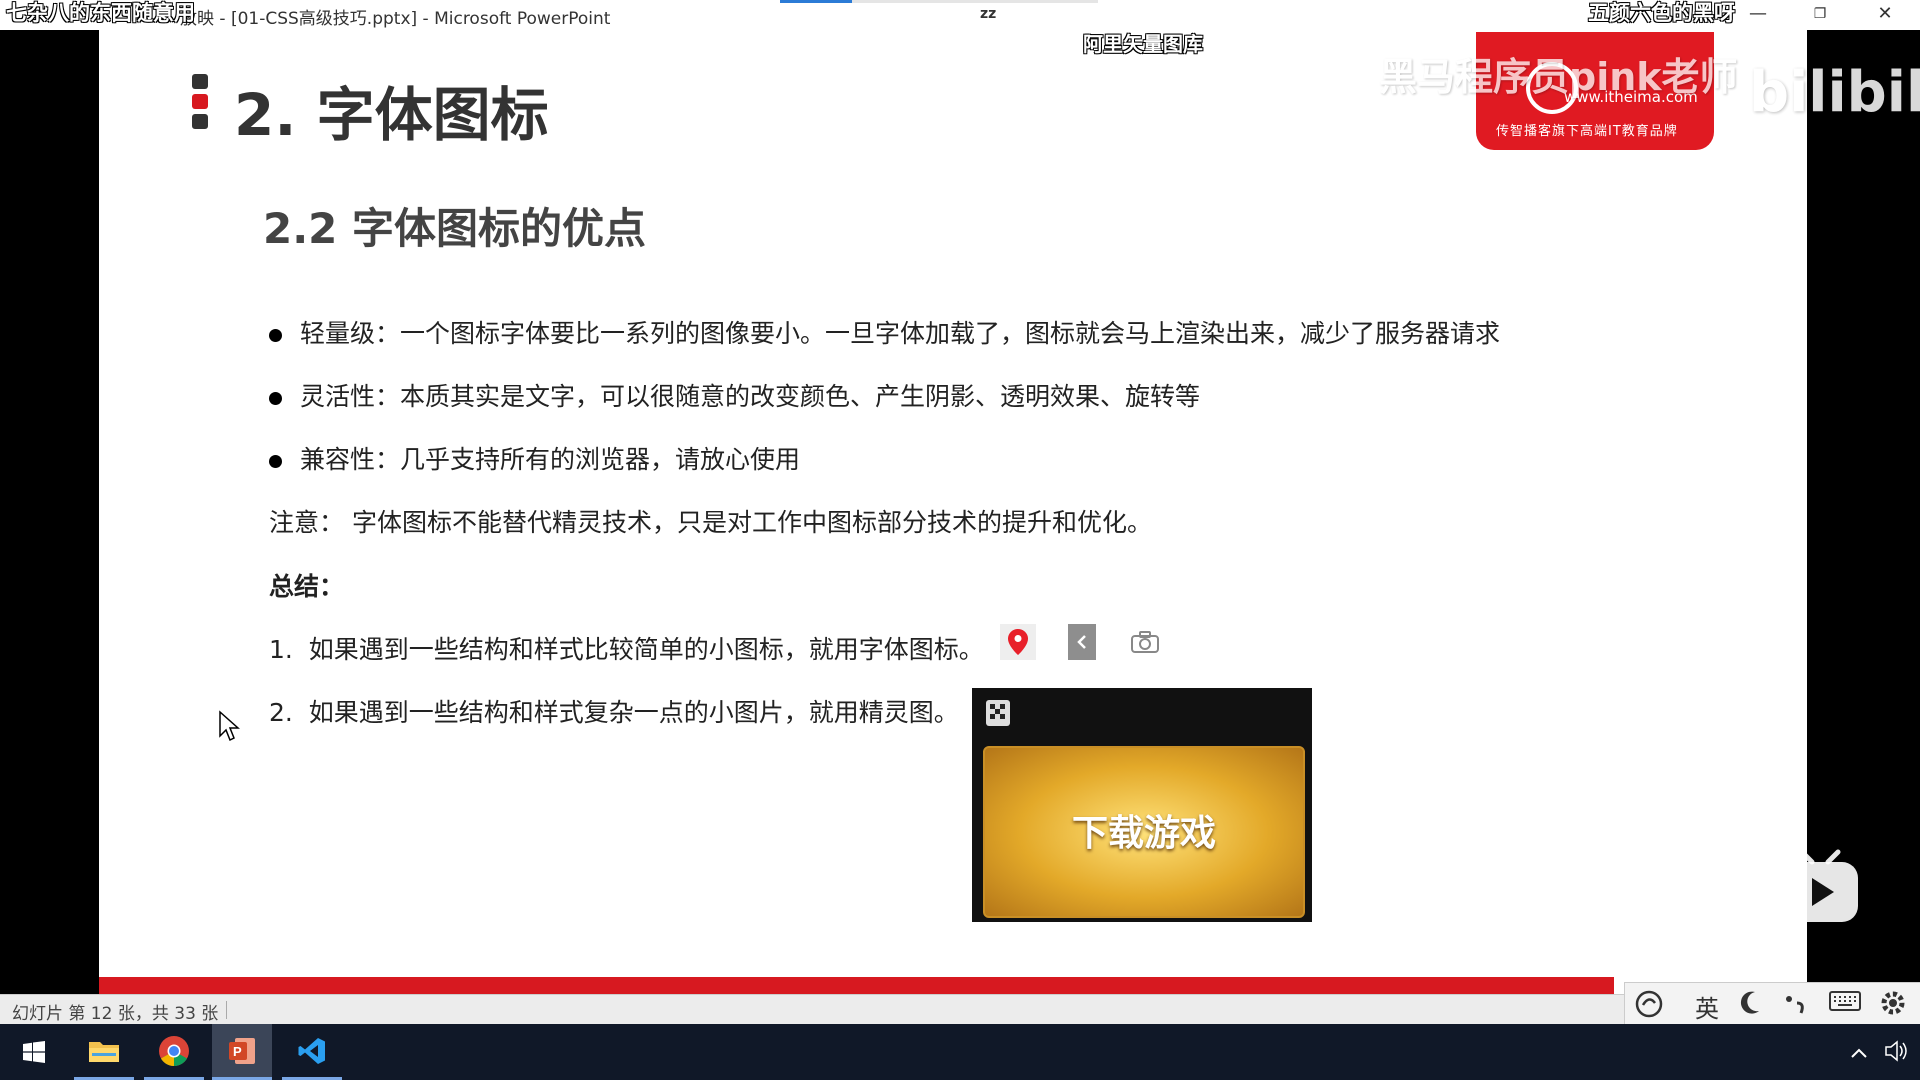  I want to click on moon-icon, so click(1751, 1006).